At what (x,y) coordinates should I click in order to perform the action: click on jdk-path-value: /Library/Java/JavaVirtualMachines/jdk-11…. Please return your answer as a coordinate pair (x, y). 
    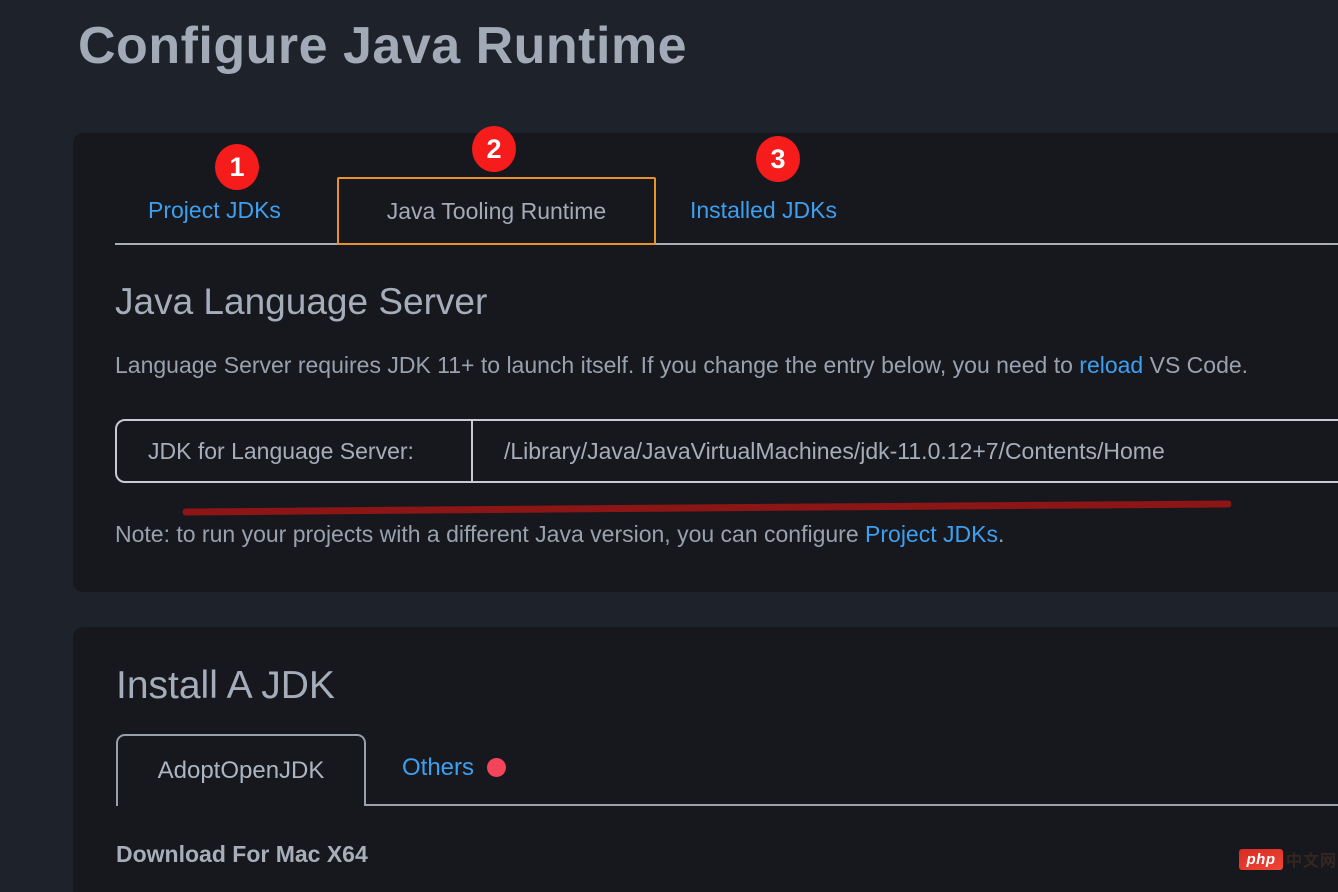
    Looking at the image, I should click on (905, 451).